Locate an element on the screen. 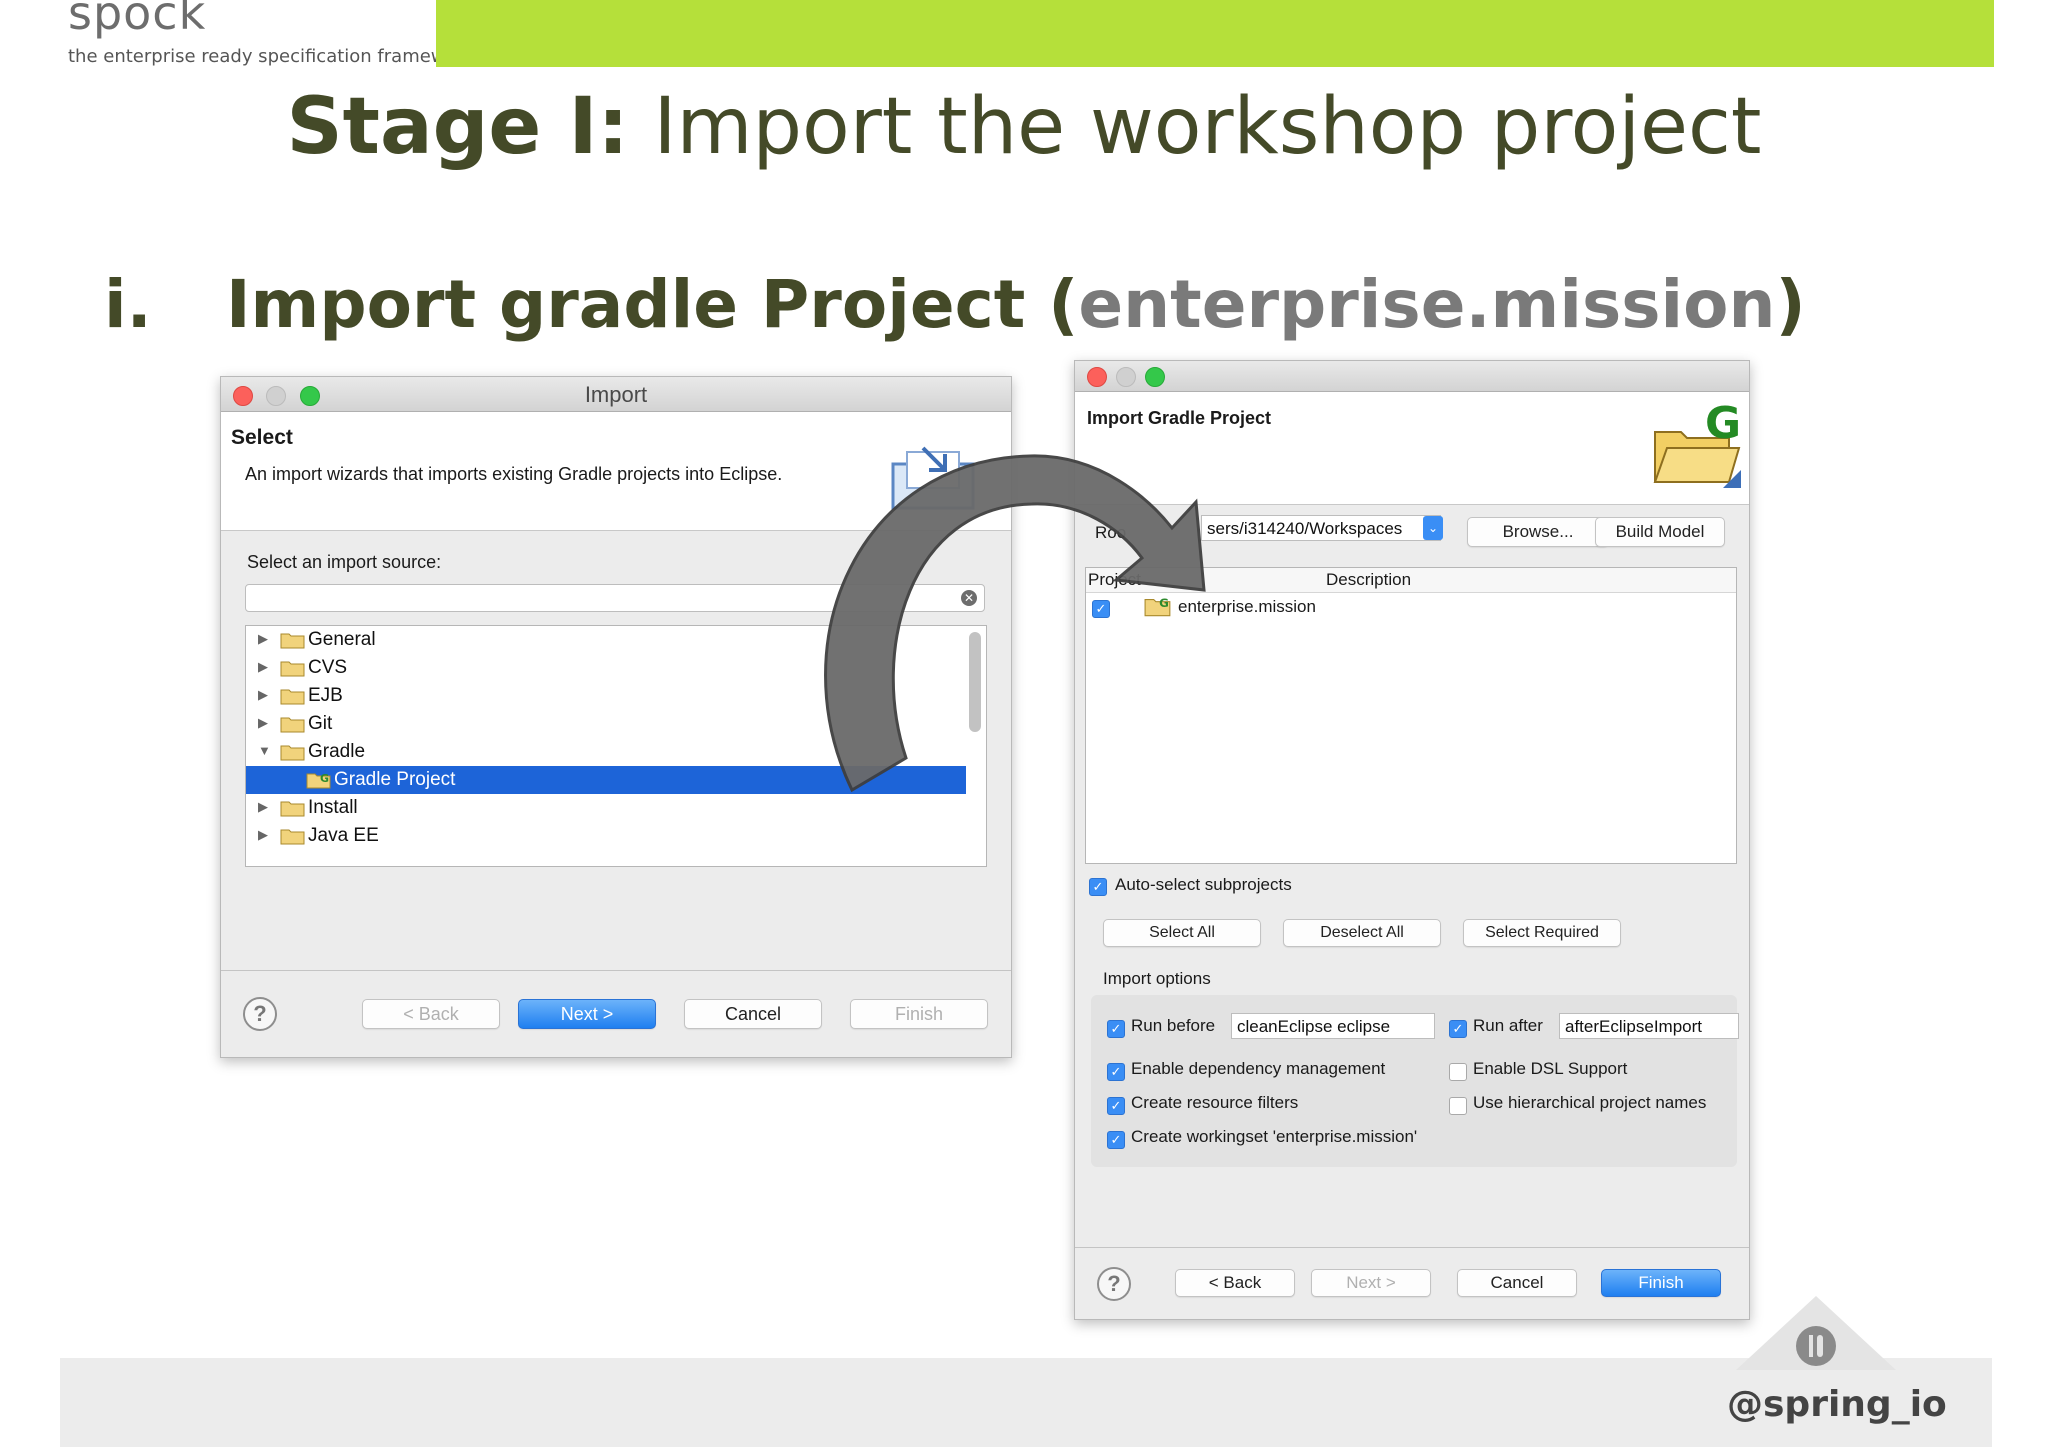 The image size is (2048, 1447). gradle-section-title: Import Gradle Project is located at coordinates (1179, 418).